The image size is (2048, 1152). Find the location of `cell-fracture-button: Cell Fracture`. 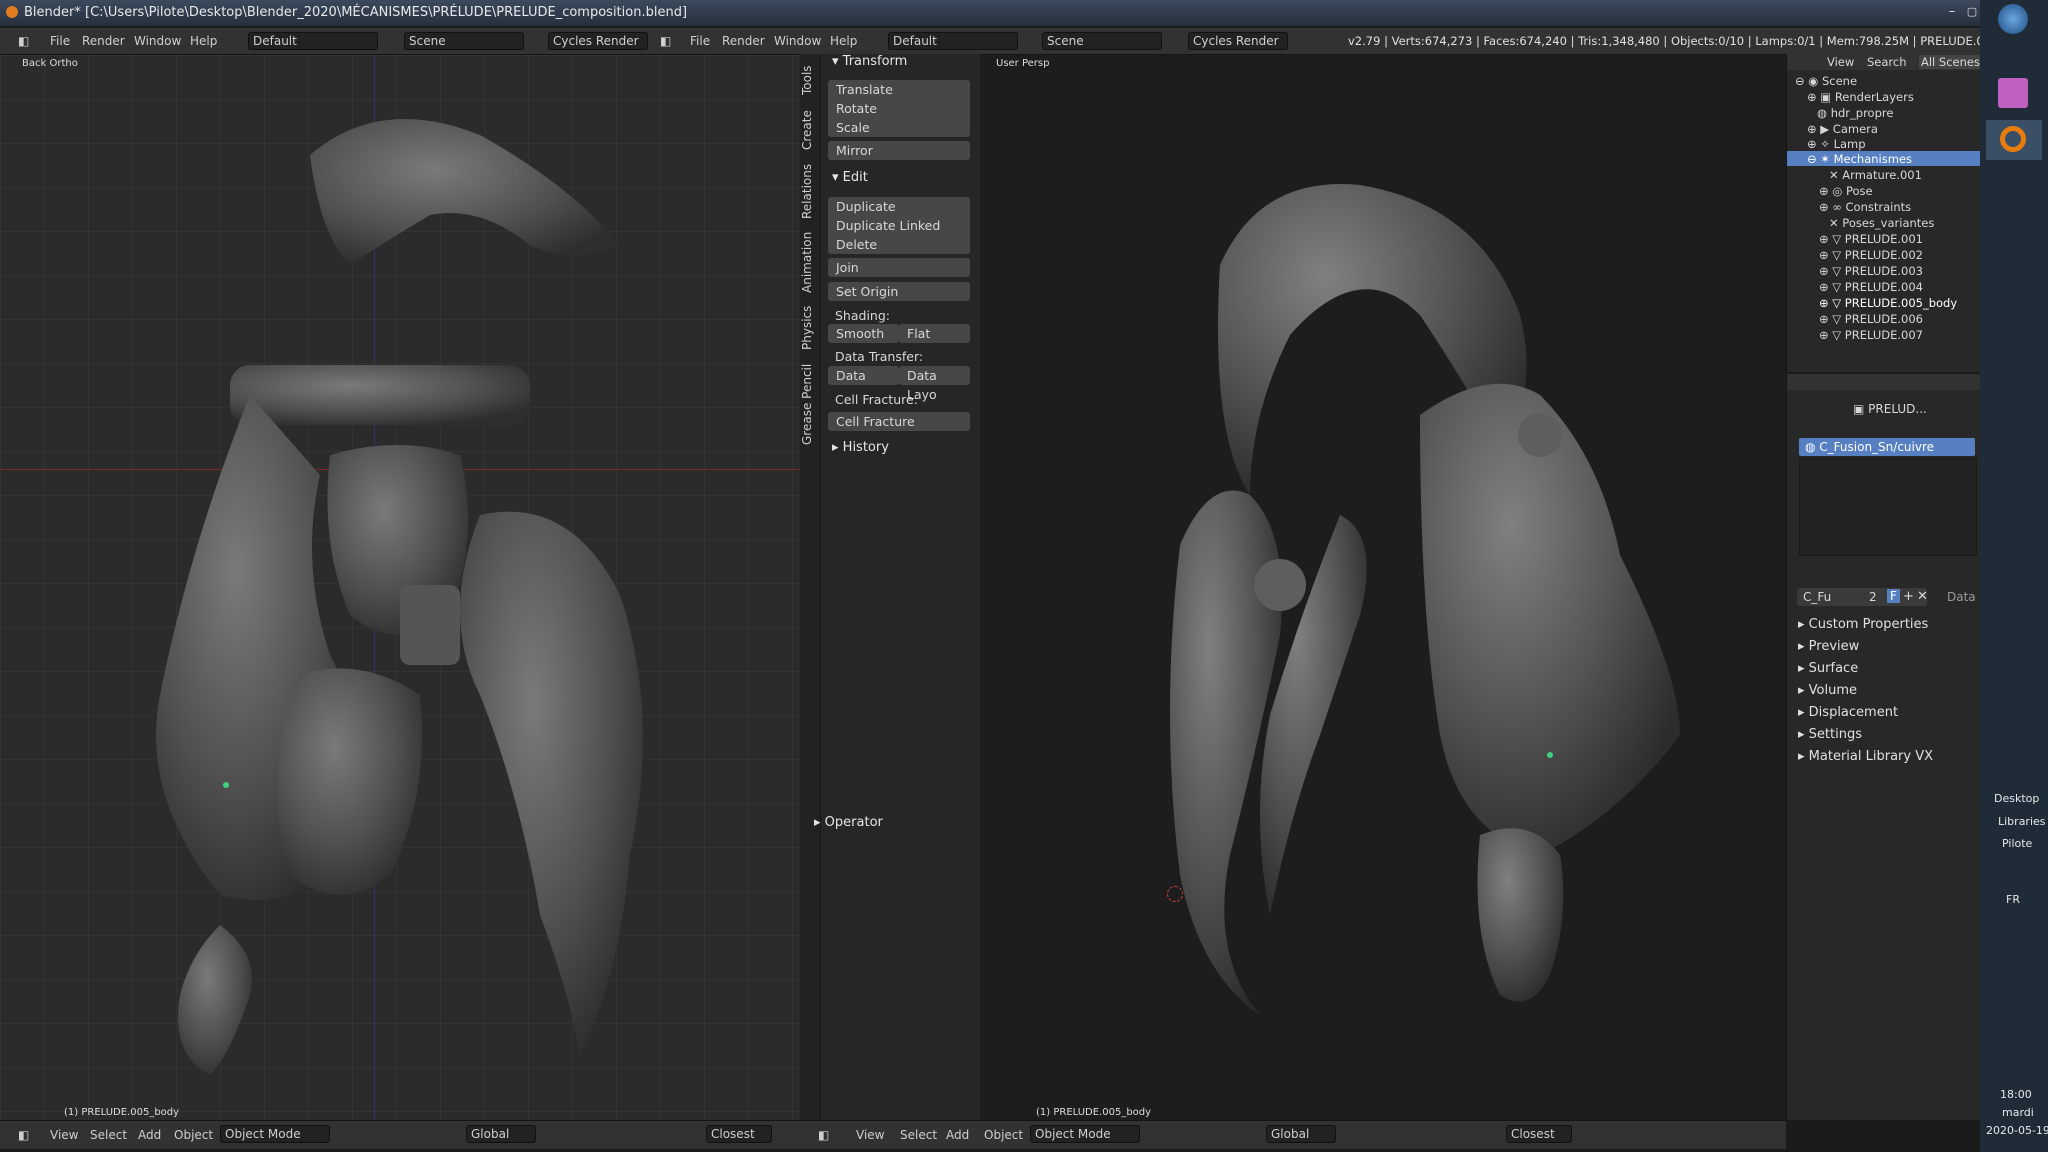

cell-fracture-button: Cell Fracture is located at coordinates (899, 421).